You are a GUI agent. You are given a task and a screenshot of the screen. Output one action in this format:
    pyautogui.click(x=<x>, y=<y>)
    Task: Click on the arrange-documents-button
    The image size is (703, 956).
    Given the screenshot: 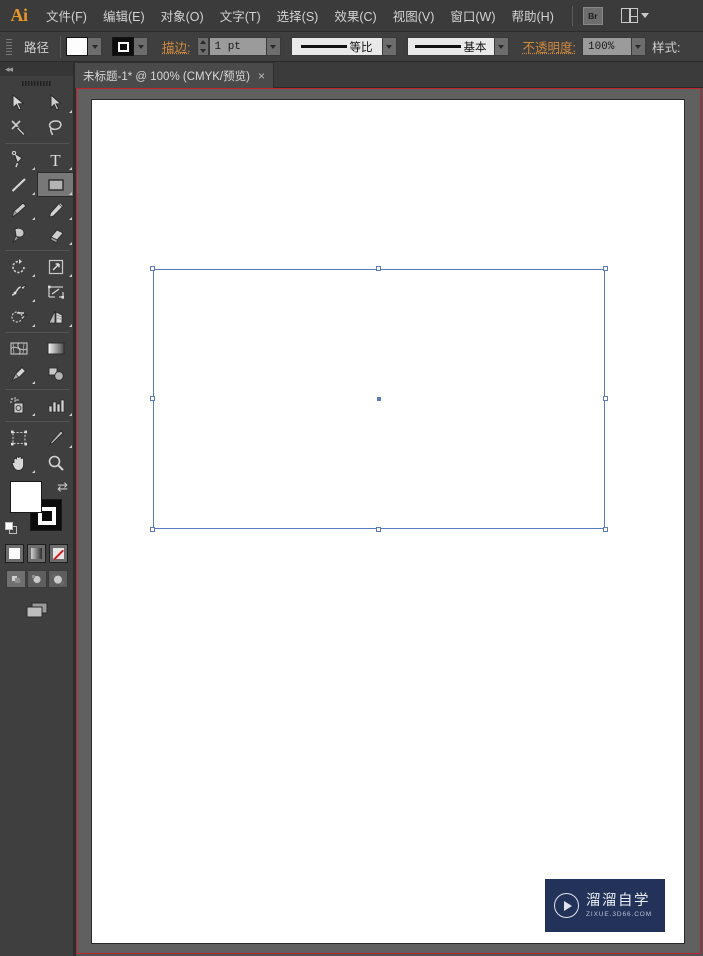 What is the action you would take?
    pyautogui.click(x=634, y=15)
    